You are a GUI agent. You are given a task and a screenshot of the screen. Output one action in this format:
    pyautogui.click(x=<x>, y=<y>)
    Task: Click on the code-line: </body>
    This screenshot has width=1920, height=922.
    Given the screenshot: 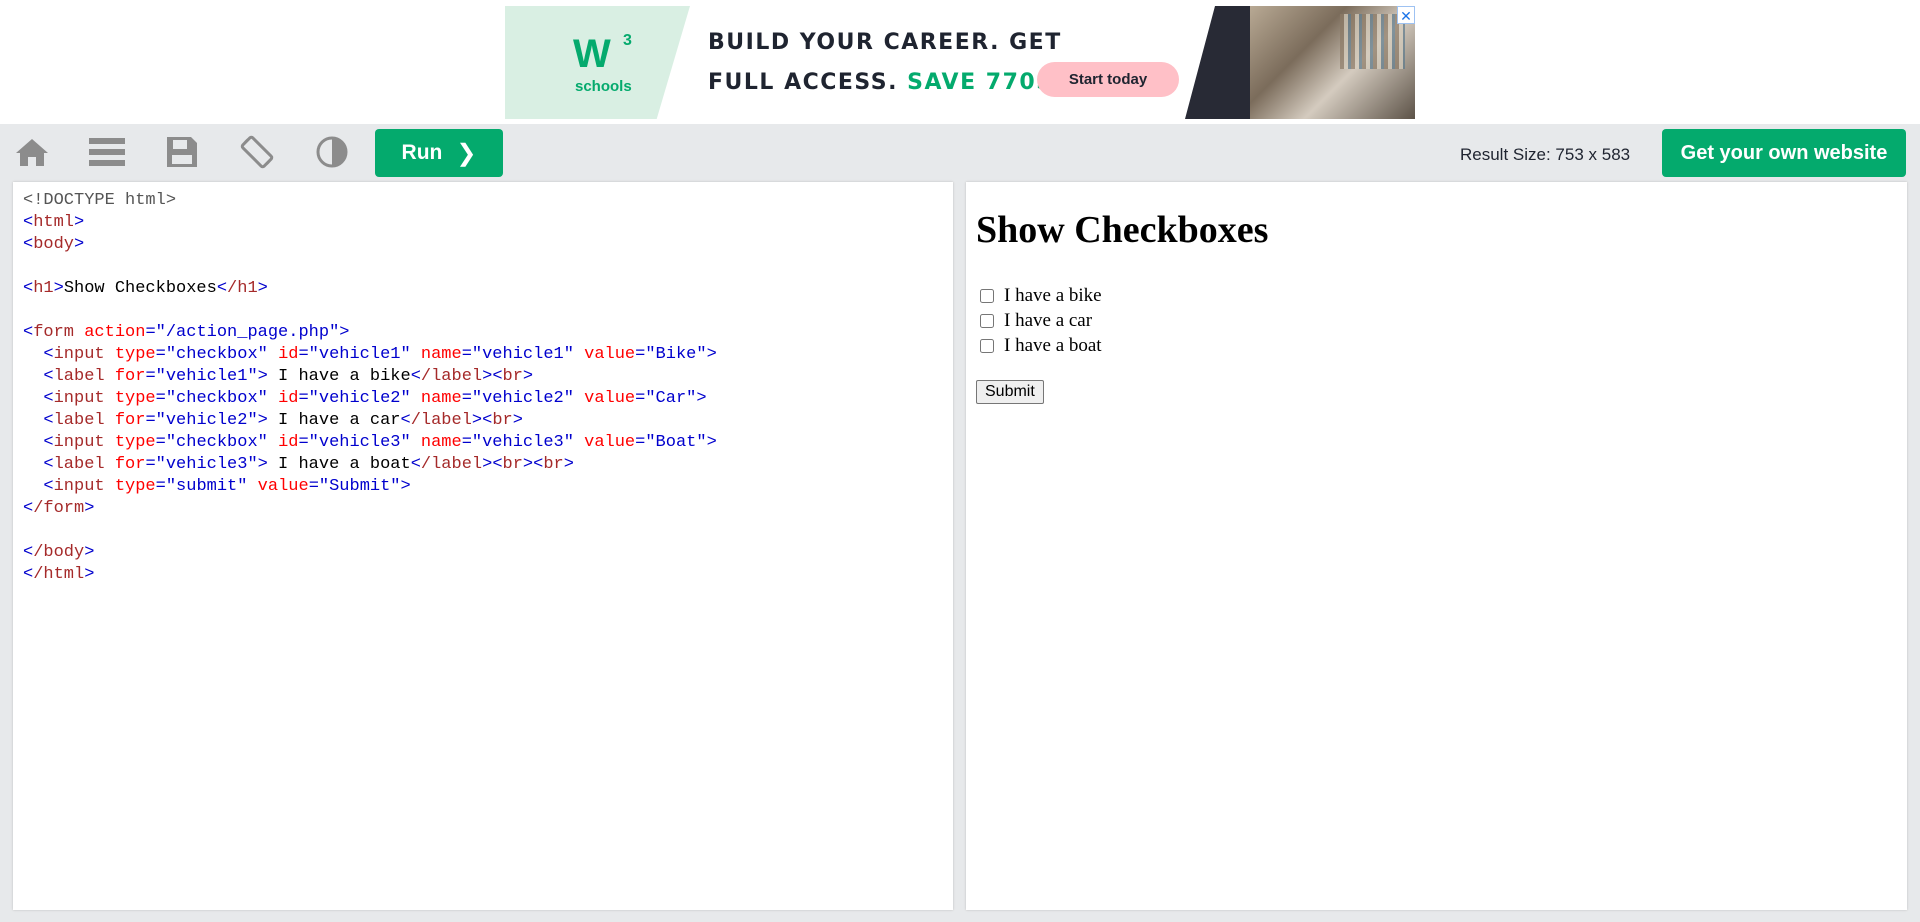 What is the action you would take?
    pyautogui.click(x=59, y=552)
    